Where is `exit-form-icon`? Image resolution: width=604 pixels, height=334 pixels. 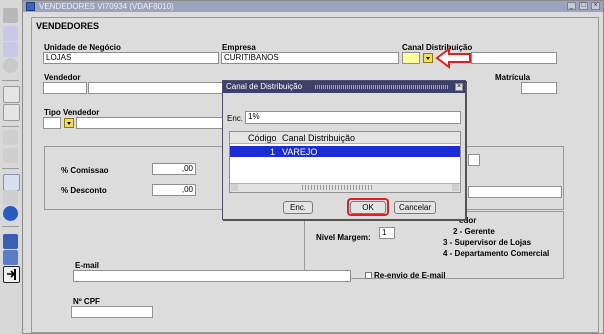
exit-form-icon is located at coordinates (11, 274).